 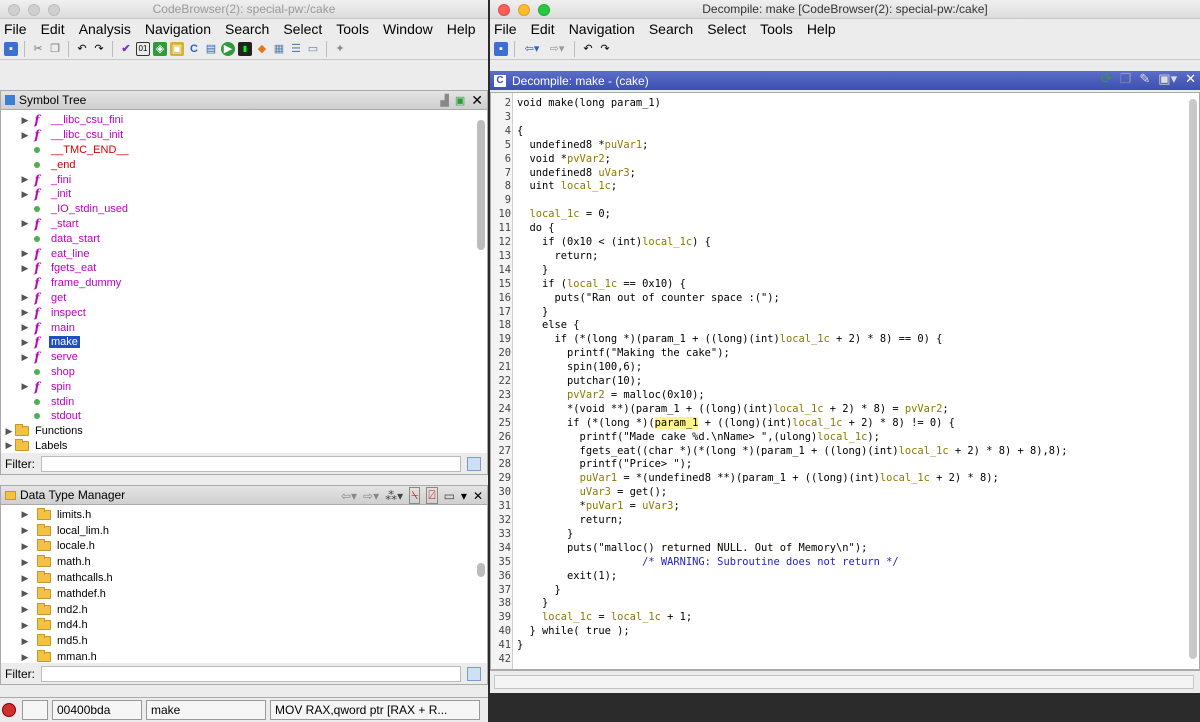 What do you see at coordinates (1144, 79) in the screenshot?
I see `edit-icon: ✎` at bounding box center [1144, 79].